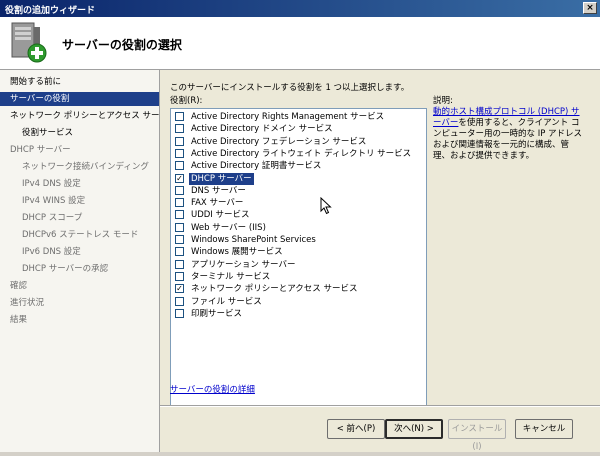 The height and width of the screenshot is (456, 600). Describe the element at coordinates (90, 235) in the screenshot. I see `nav-step: DHCPv6 ステートレス モード` at that location.